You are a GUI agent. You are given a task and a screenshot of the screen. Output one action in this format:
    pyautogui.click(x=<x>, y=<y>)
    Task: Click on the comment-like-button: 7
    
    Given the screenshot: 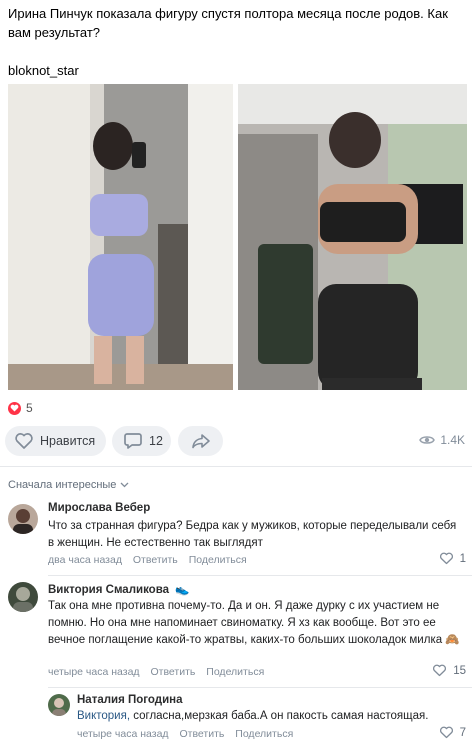 What is the action you would take?
    pyautogui.click(x=452, y=732)
    